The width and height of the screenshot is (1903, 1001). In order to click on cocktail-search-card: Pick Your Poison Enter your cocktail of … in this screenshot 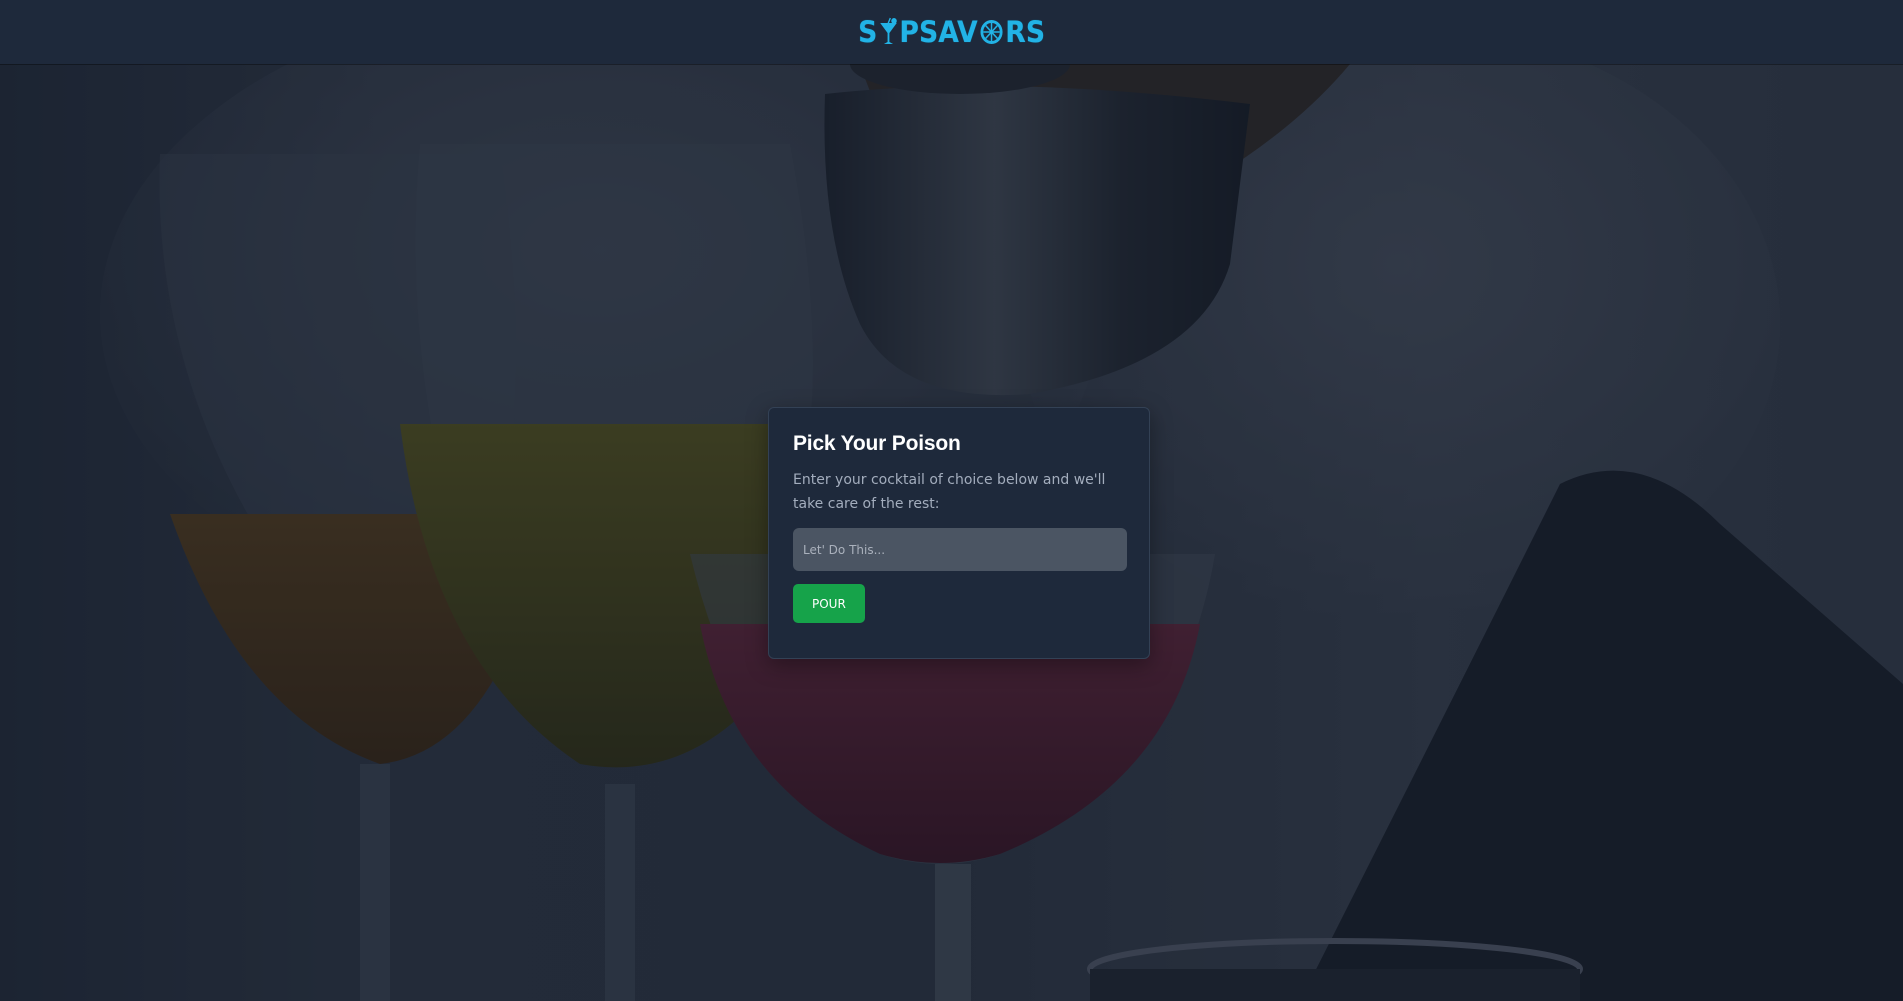, I will do `click(959, 533)`.